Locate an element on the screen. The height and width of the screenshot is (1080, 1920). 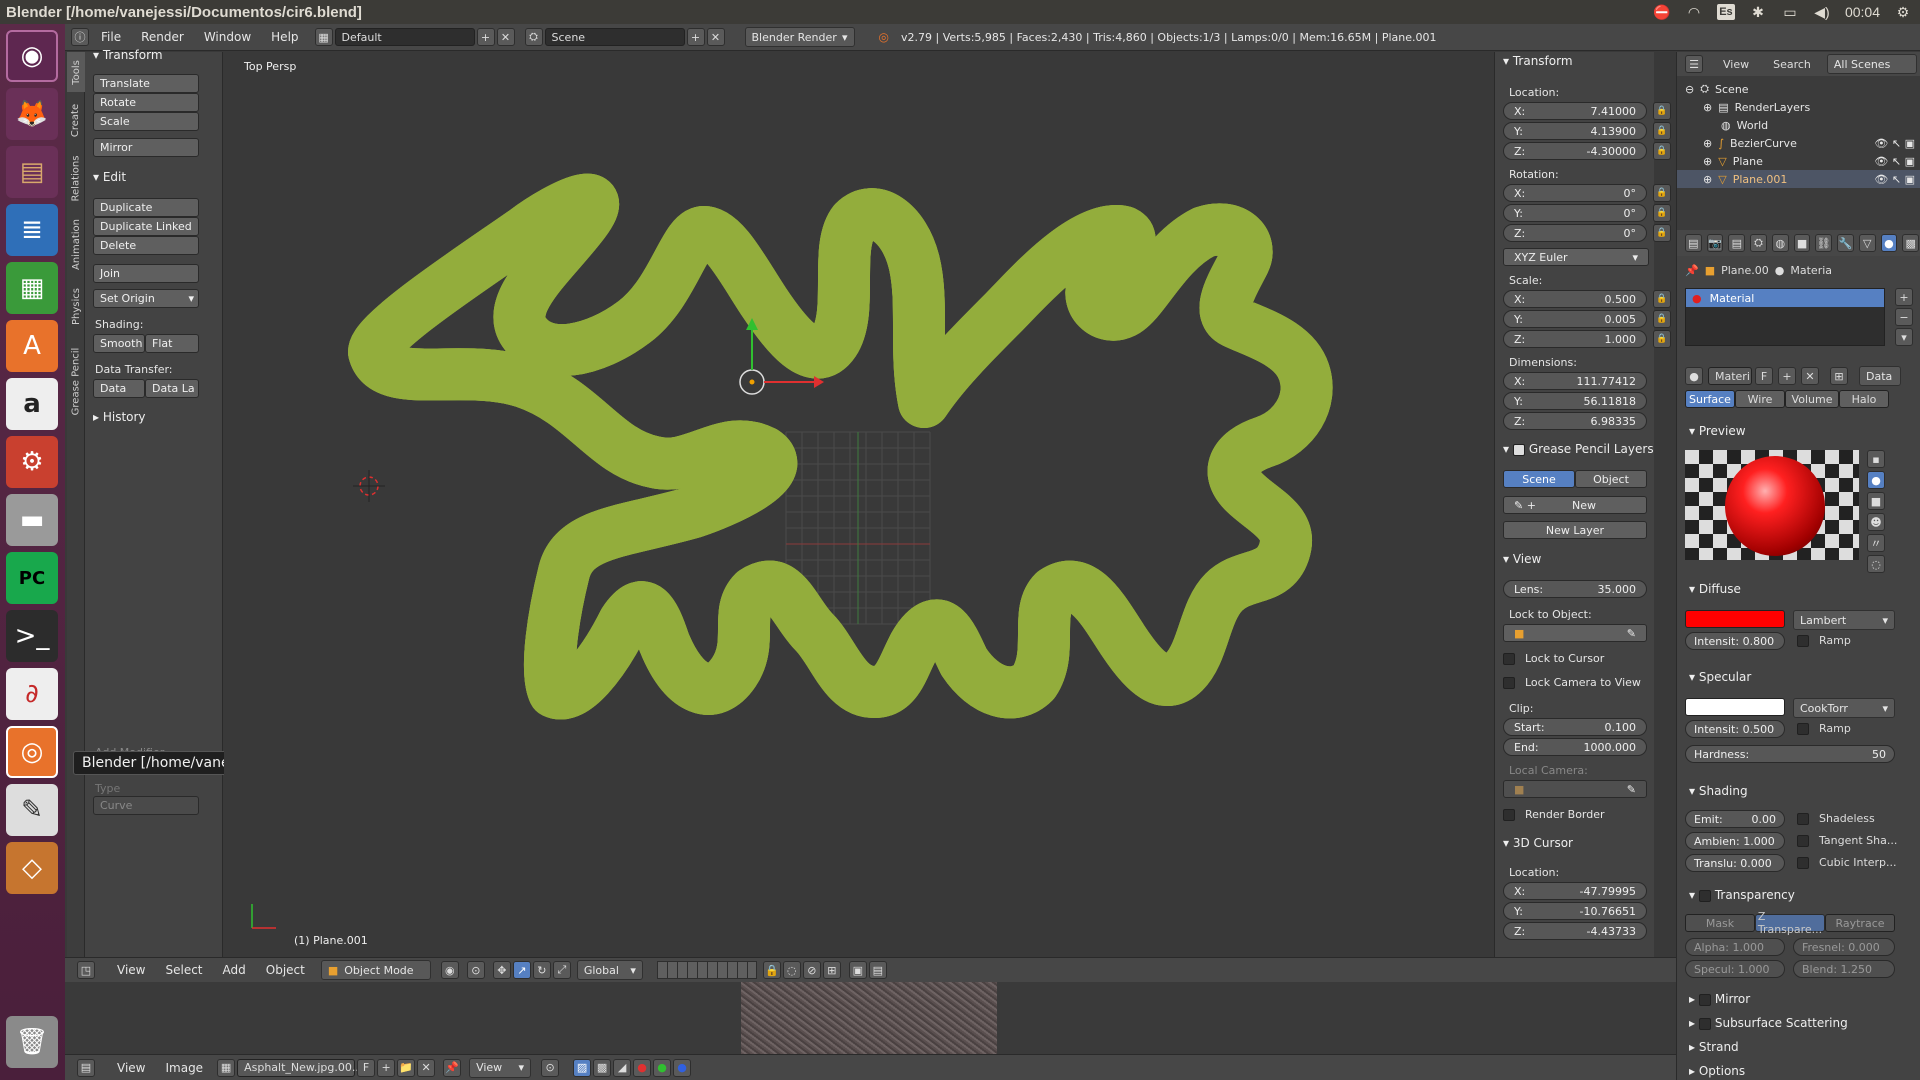
rotate-button: Rotate is located at coordinates (146, 102).